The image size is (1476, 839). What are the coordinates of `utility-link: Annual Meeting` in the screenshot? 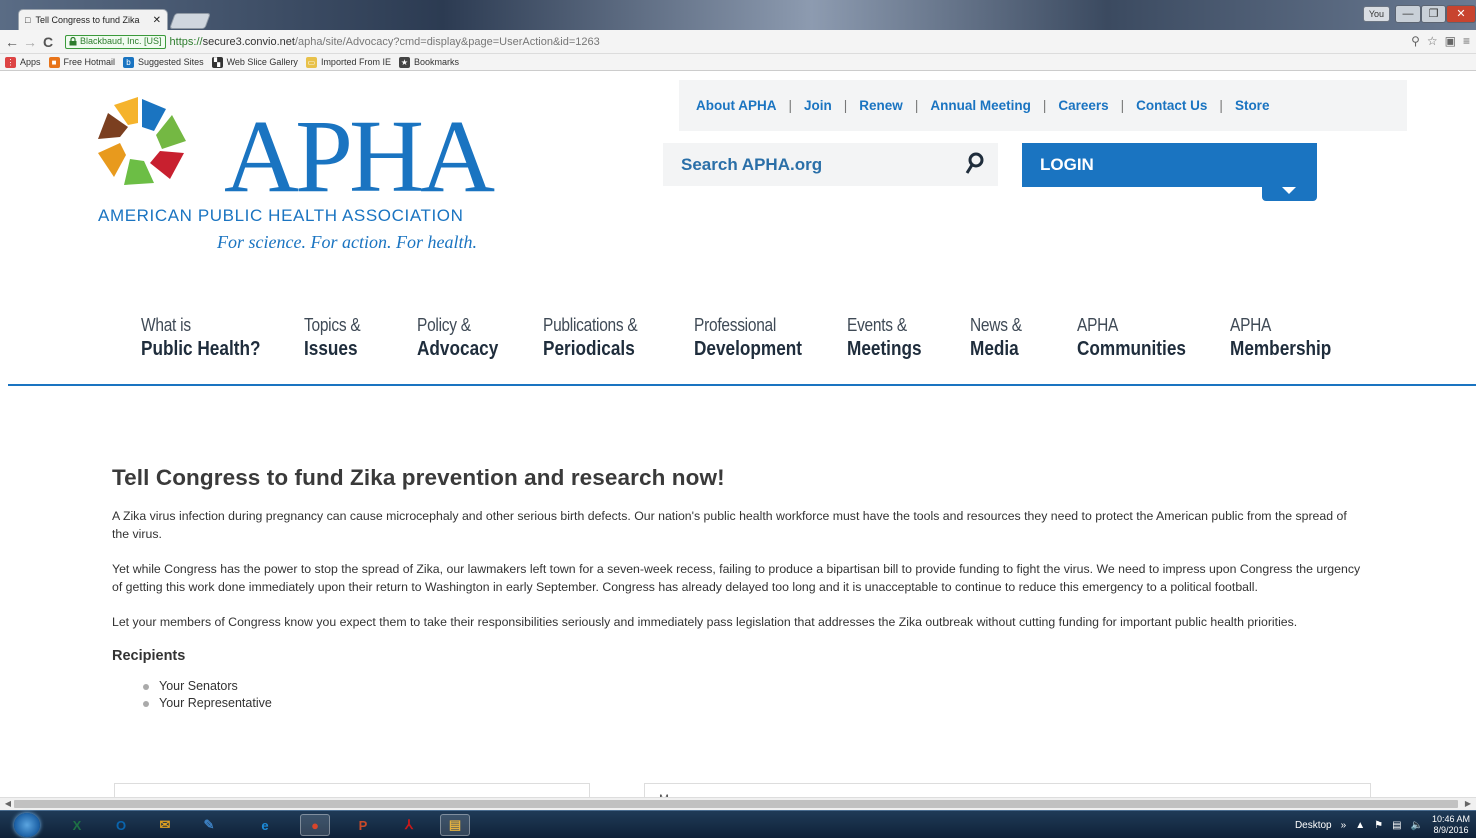 It's located at (980, 105).